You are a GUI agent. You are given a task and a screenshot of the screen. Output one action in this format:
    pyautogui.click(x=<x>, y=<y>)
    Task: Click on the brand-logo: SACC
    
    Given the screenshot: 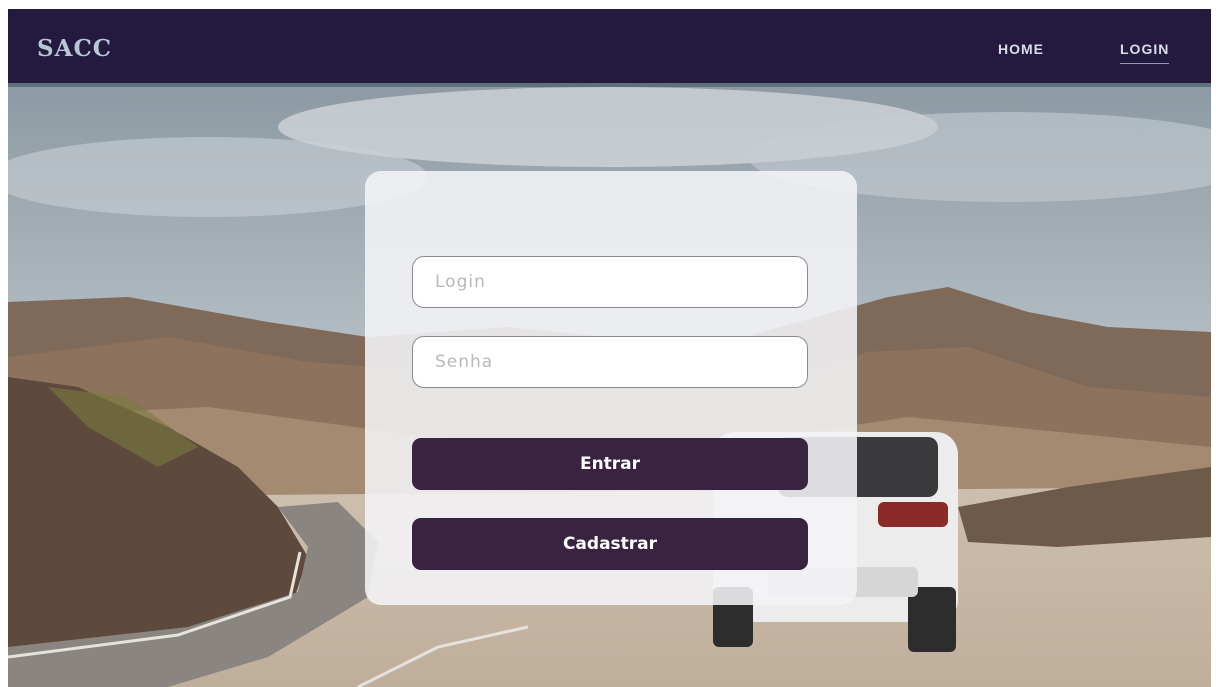 What is the action you would take?
    pyautogui.click(x=74, y=48)
    